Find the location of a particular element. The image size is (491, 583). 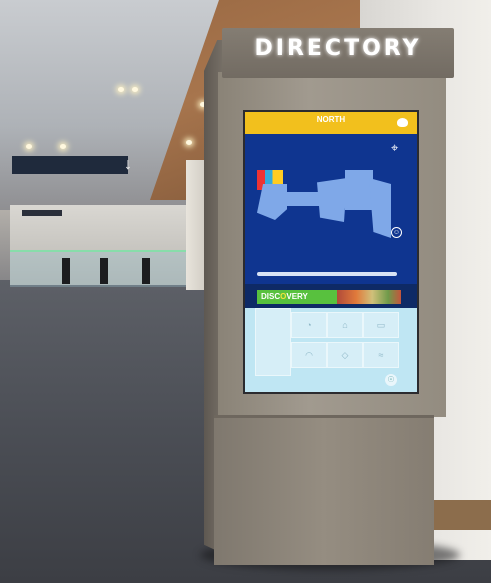

kiosk-title: DIRECTORY is located at coordinates (338, 48).